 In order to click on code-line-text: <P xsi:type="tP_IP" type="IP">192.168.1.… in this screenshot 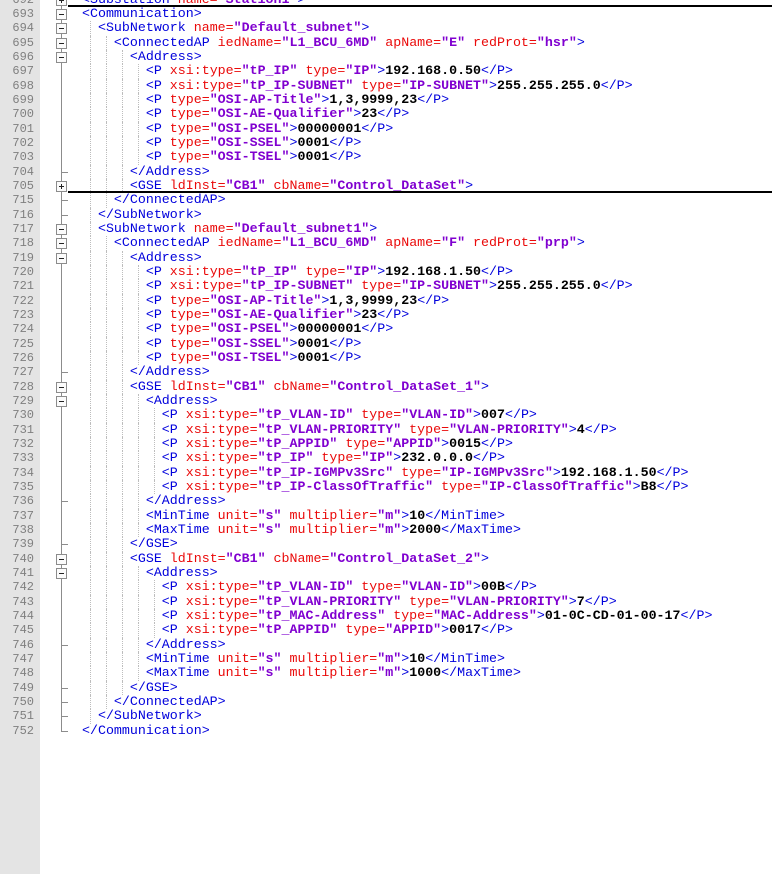, I will do `click(426, 272)`.